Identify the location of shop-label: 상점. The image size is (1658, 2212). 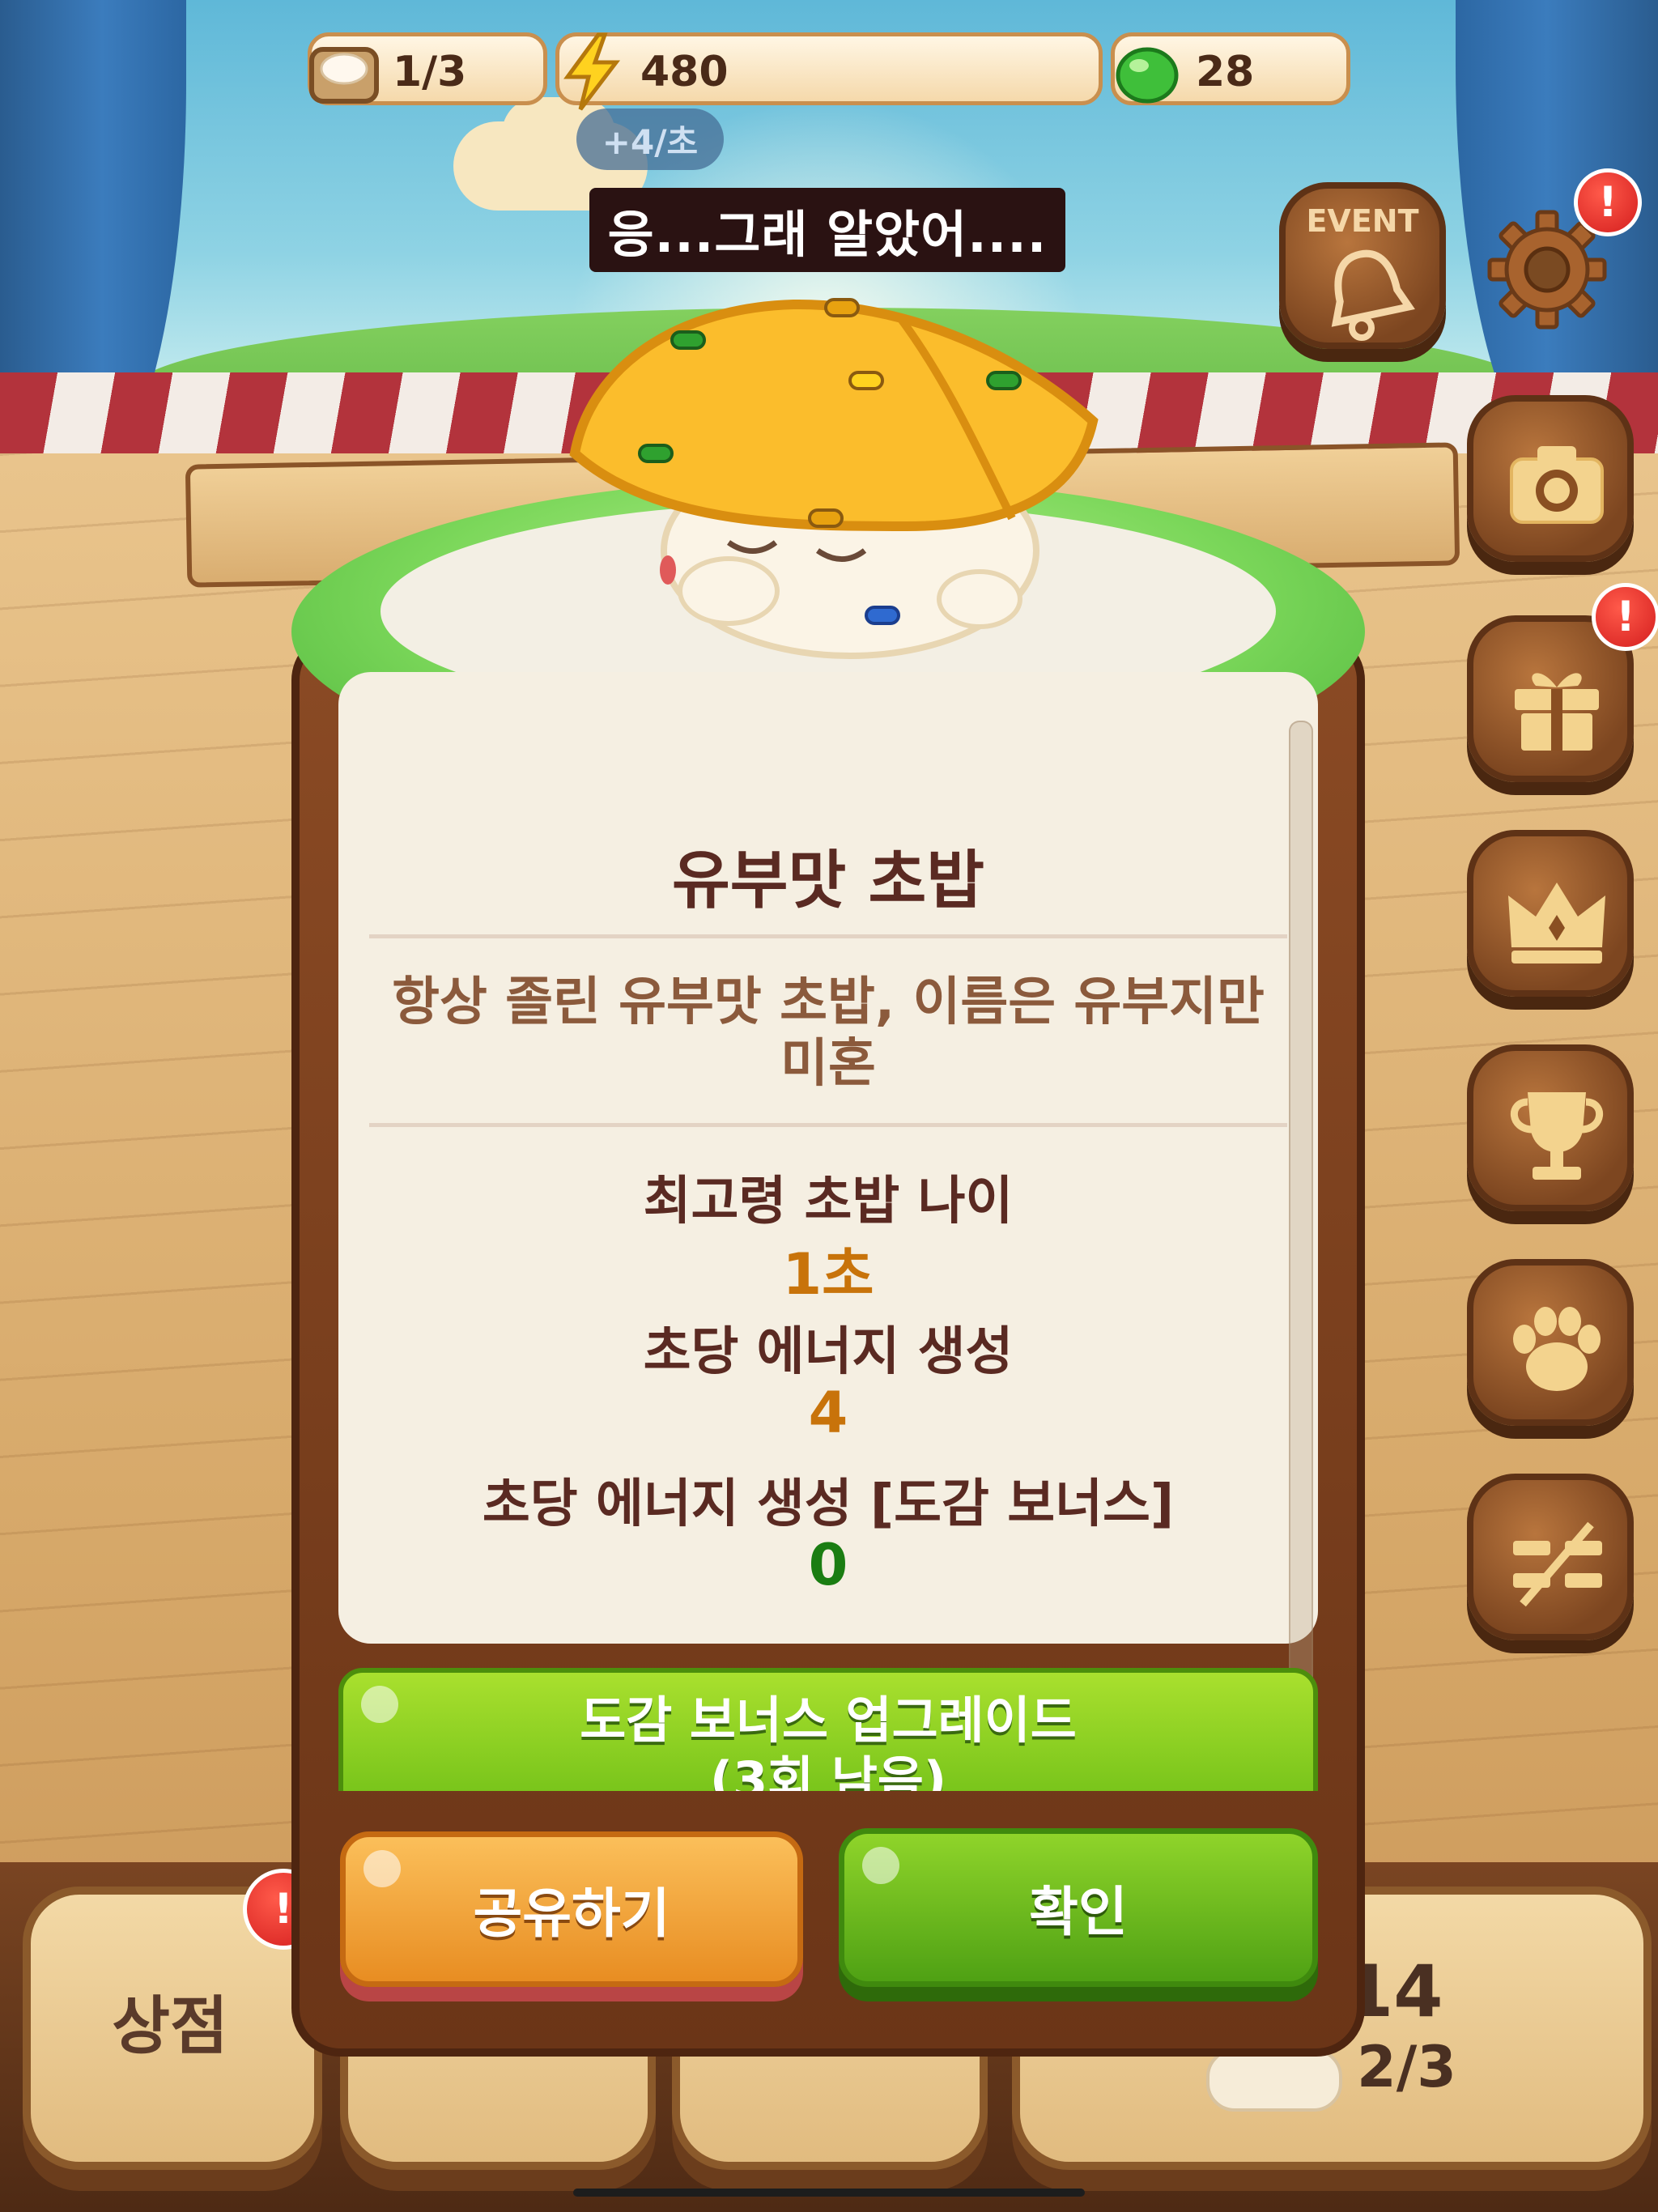
(170, 2027).